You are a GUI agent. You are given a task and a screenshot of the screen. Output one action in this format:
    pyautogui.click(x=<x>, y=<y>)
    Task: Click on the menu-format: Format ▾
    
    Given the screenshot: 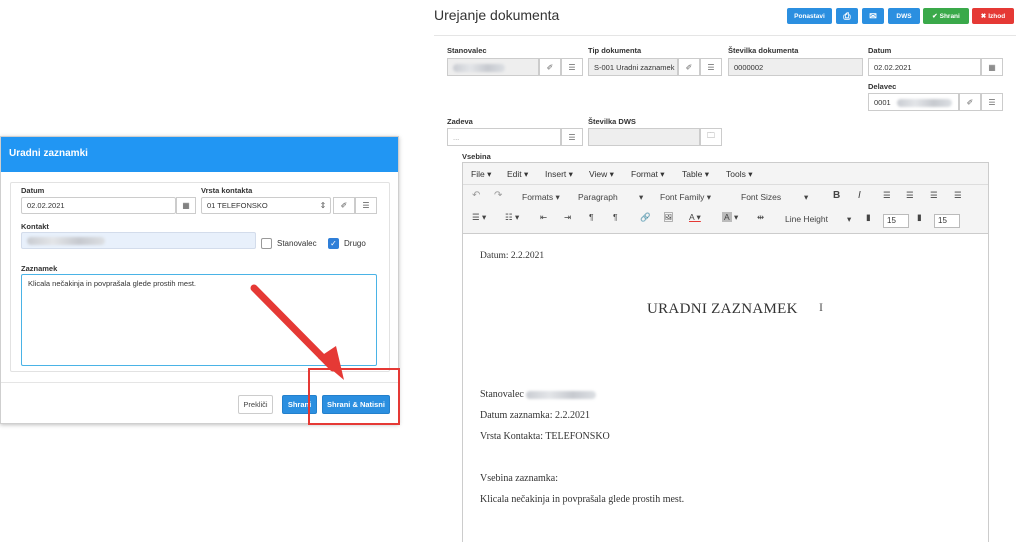 What is the action you would take?
    pyautogui.click(x=648, y=174)
    